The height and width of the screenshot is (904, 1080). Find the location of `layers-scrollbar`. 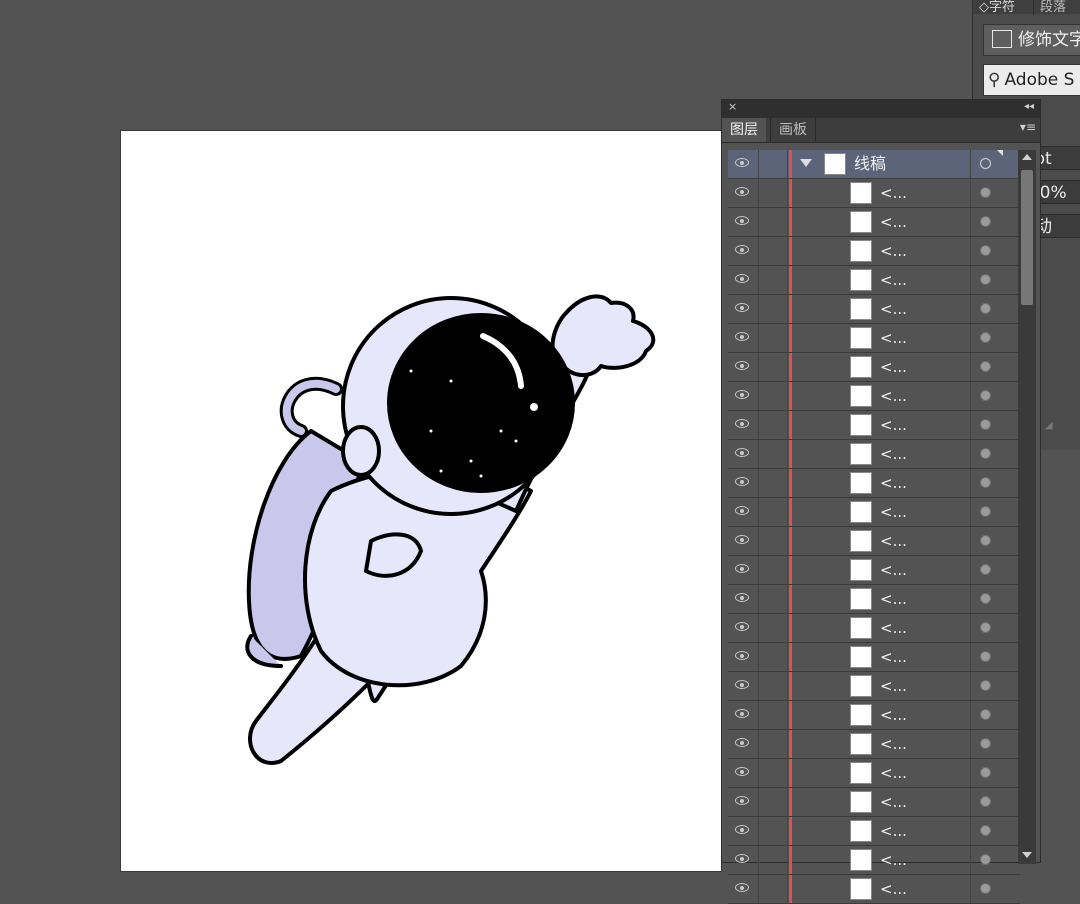

layers-scrollbar is located at coordinates (1027, 507).